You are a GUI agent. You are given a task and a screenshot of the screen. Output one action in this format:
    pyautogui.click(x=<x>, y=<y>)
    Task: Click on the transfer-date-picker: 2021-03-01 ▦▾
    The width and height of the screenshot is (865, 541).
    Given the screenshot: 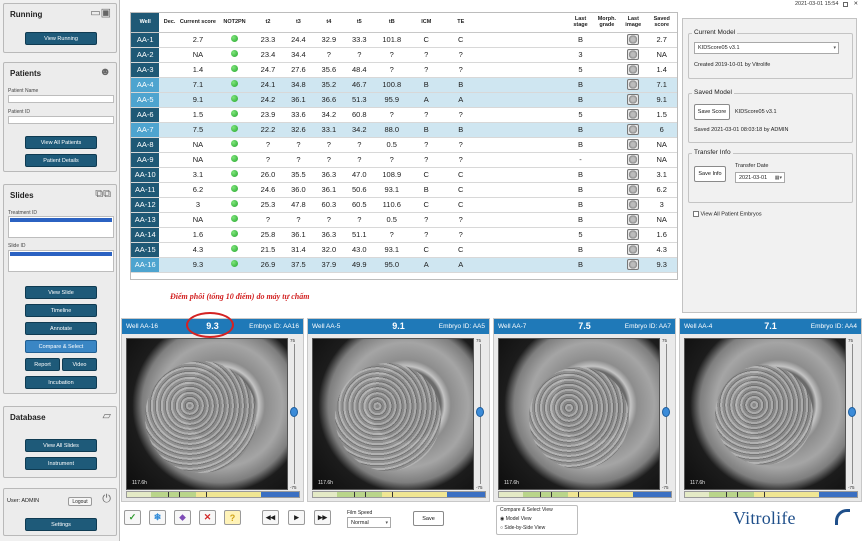 What is the action you would take?
    pyautogui.click(x=760, y=177)
    